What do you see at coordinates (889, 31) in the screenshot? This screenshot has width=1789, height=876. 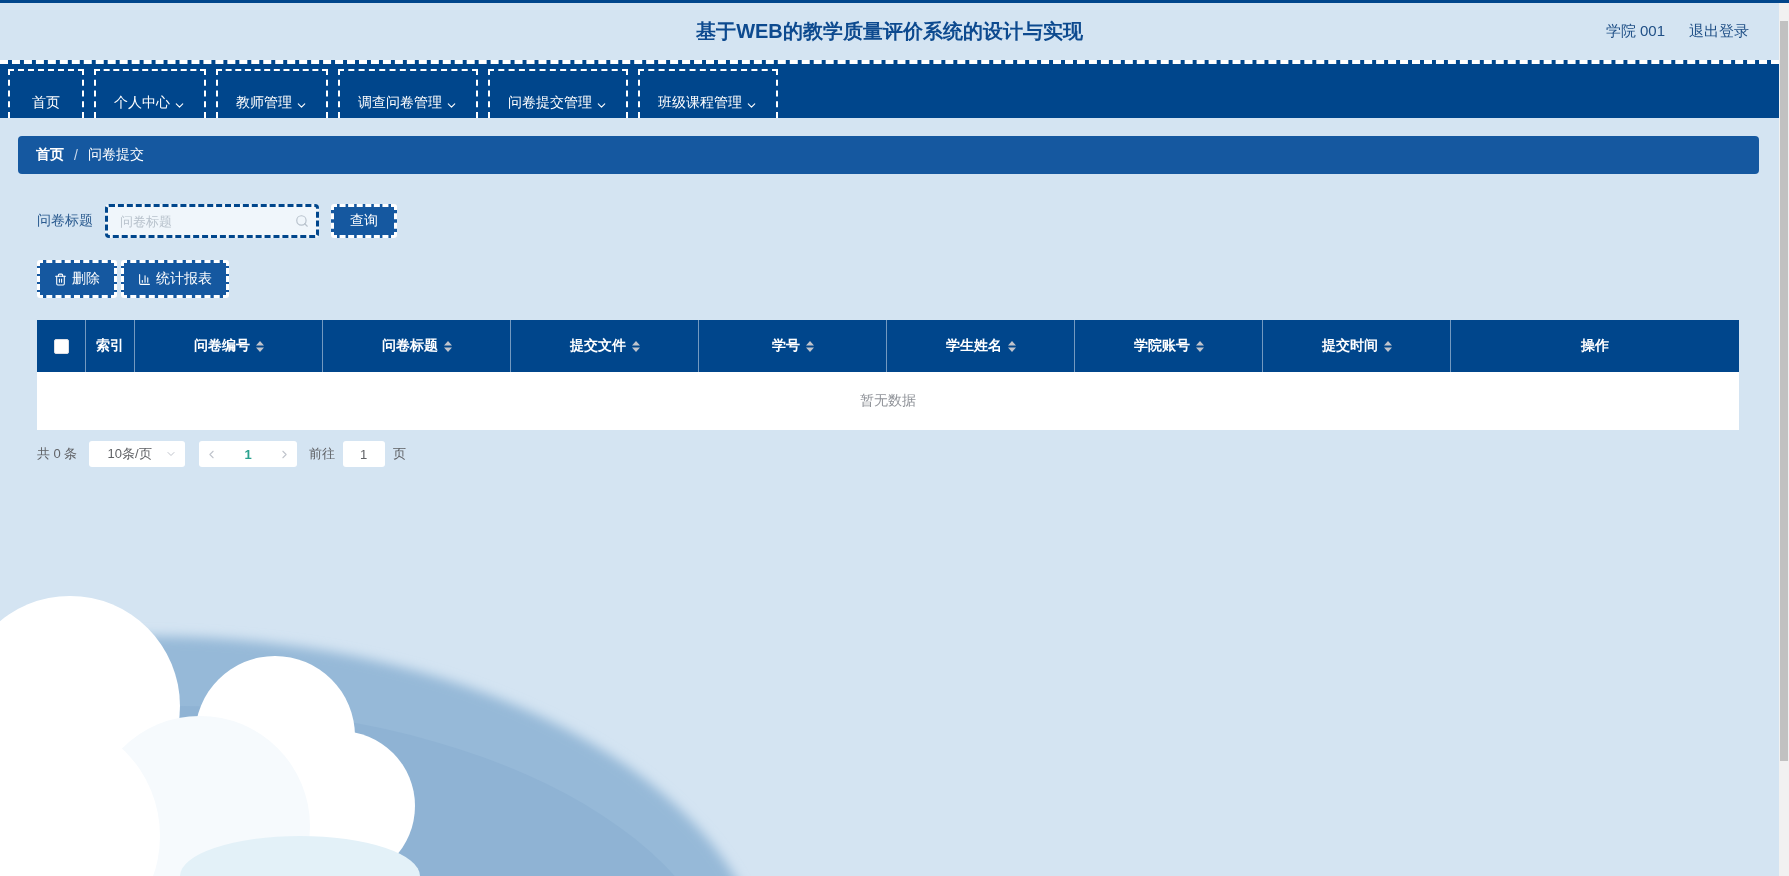 I see `page-title: 基于WEB的教学质量评价系统的设计与实现` at bounding box center [889, 31].